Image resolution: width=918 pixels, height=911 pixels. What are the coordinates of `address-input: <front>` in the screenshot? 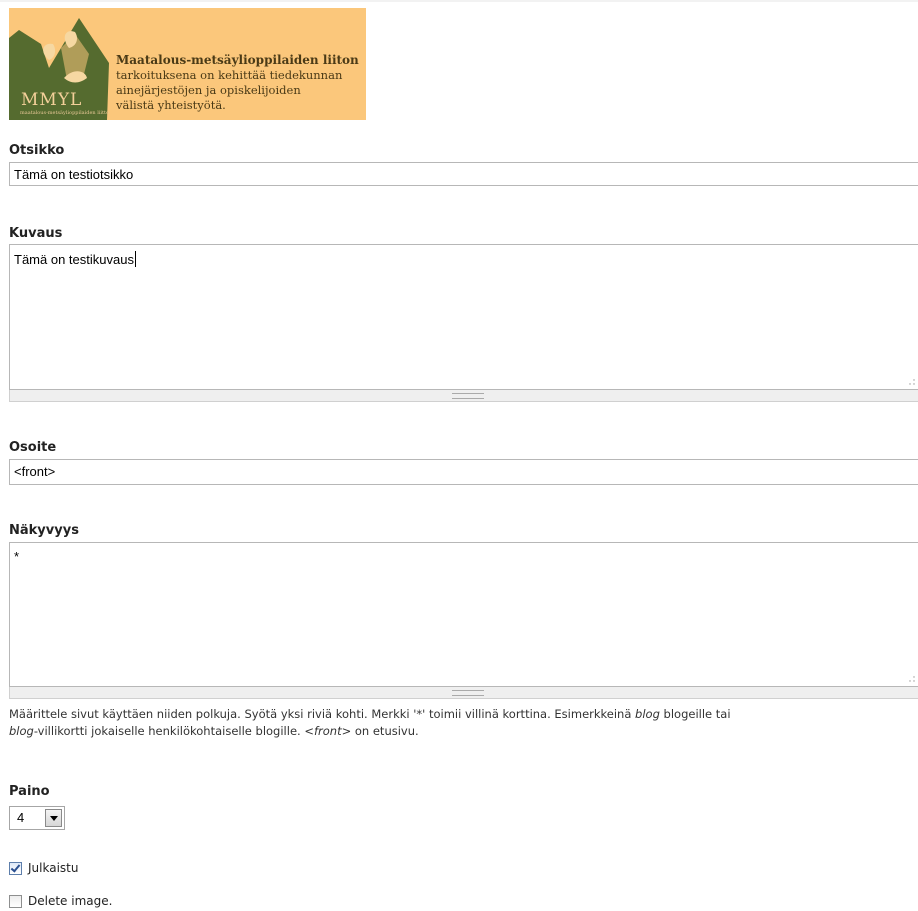 It's located at (463, 472).